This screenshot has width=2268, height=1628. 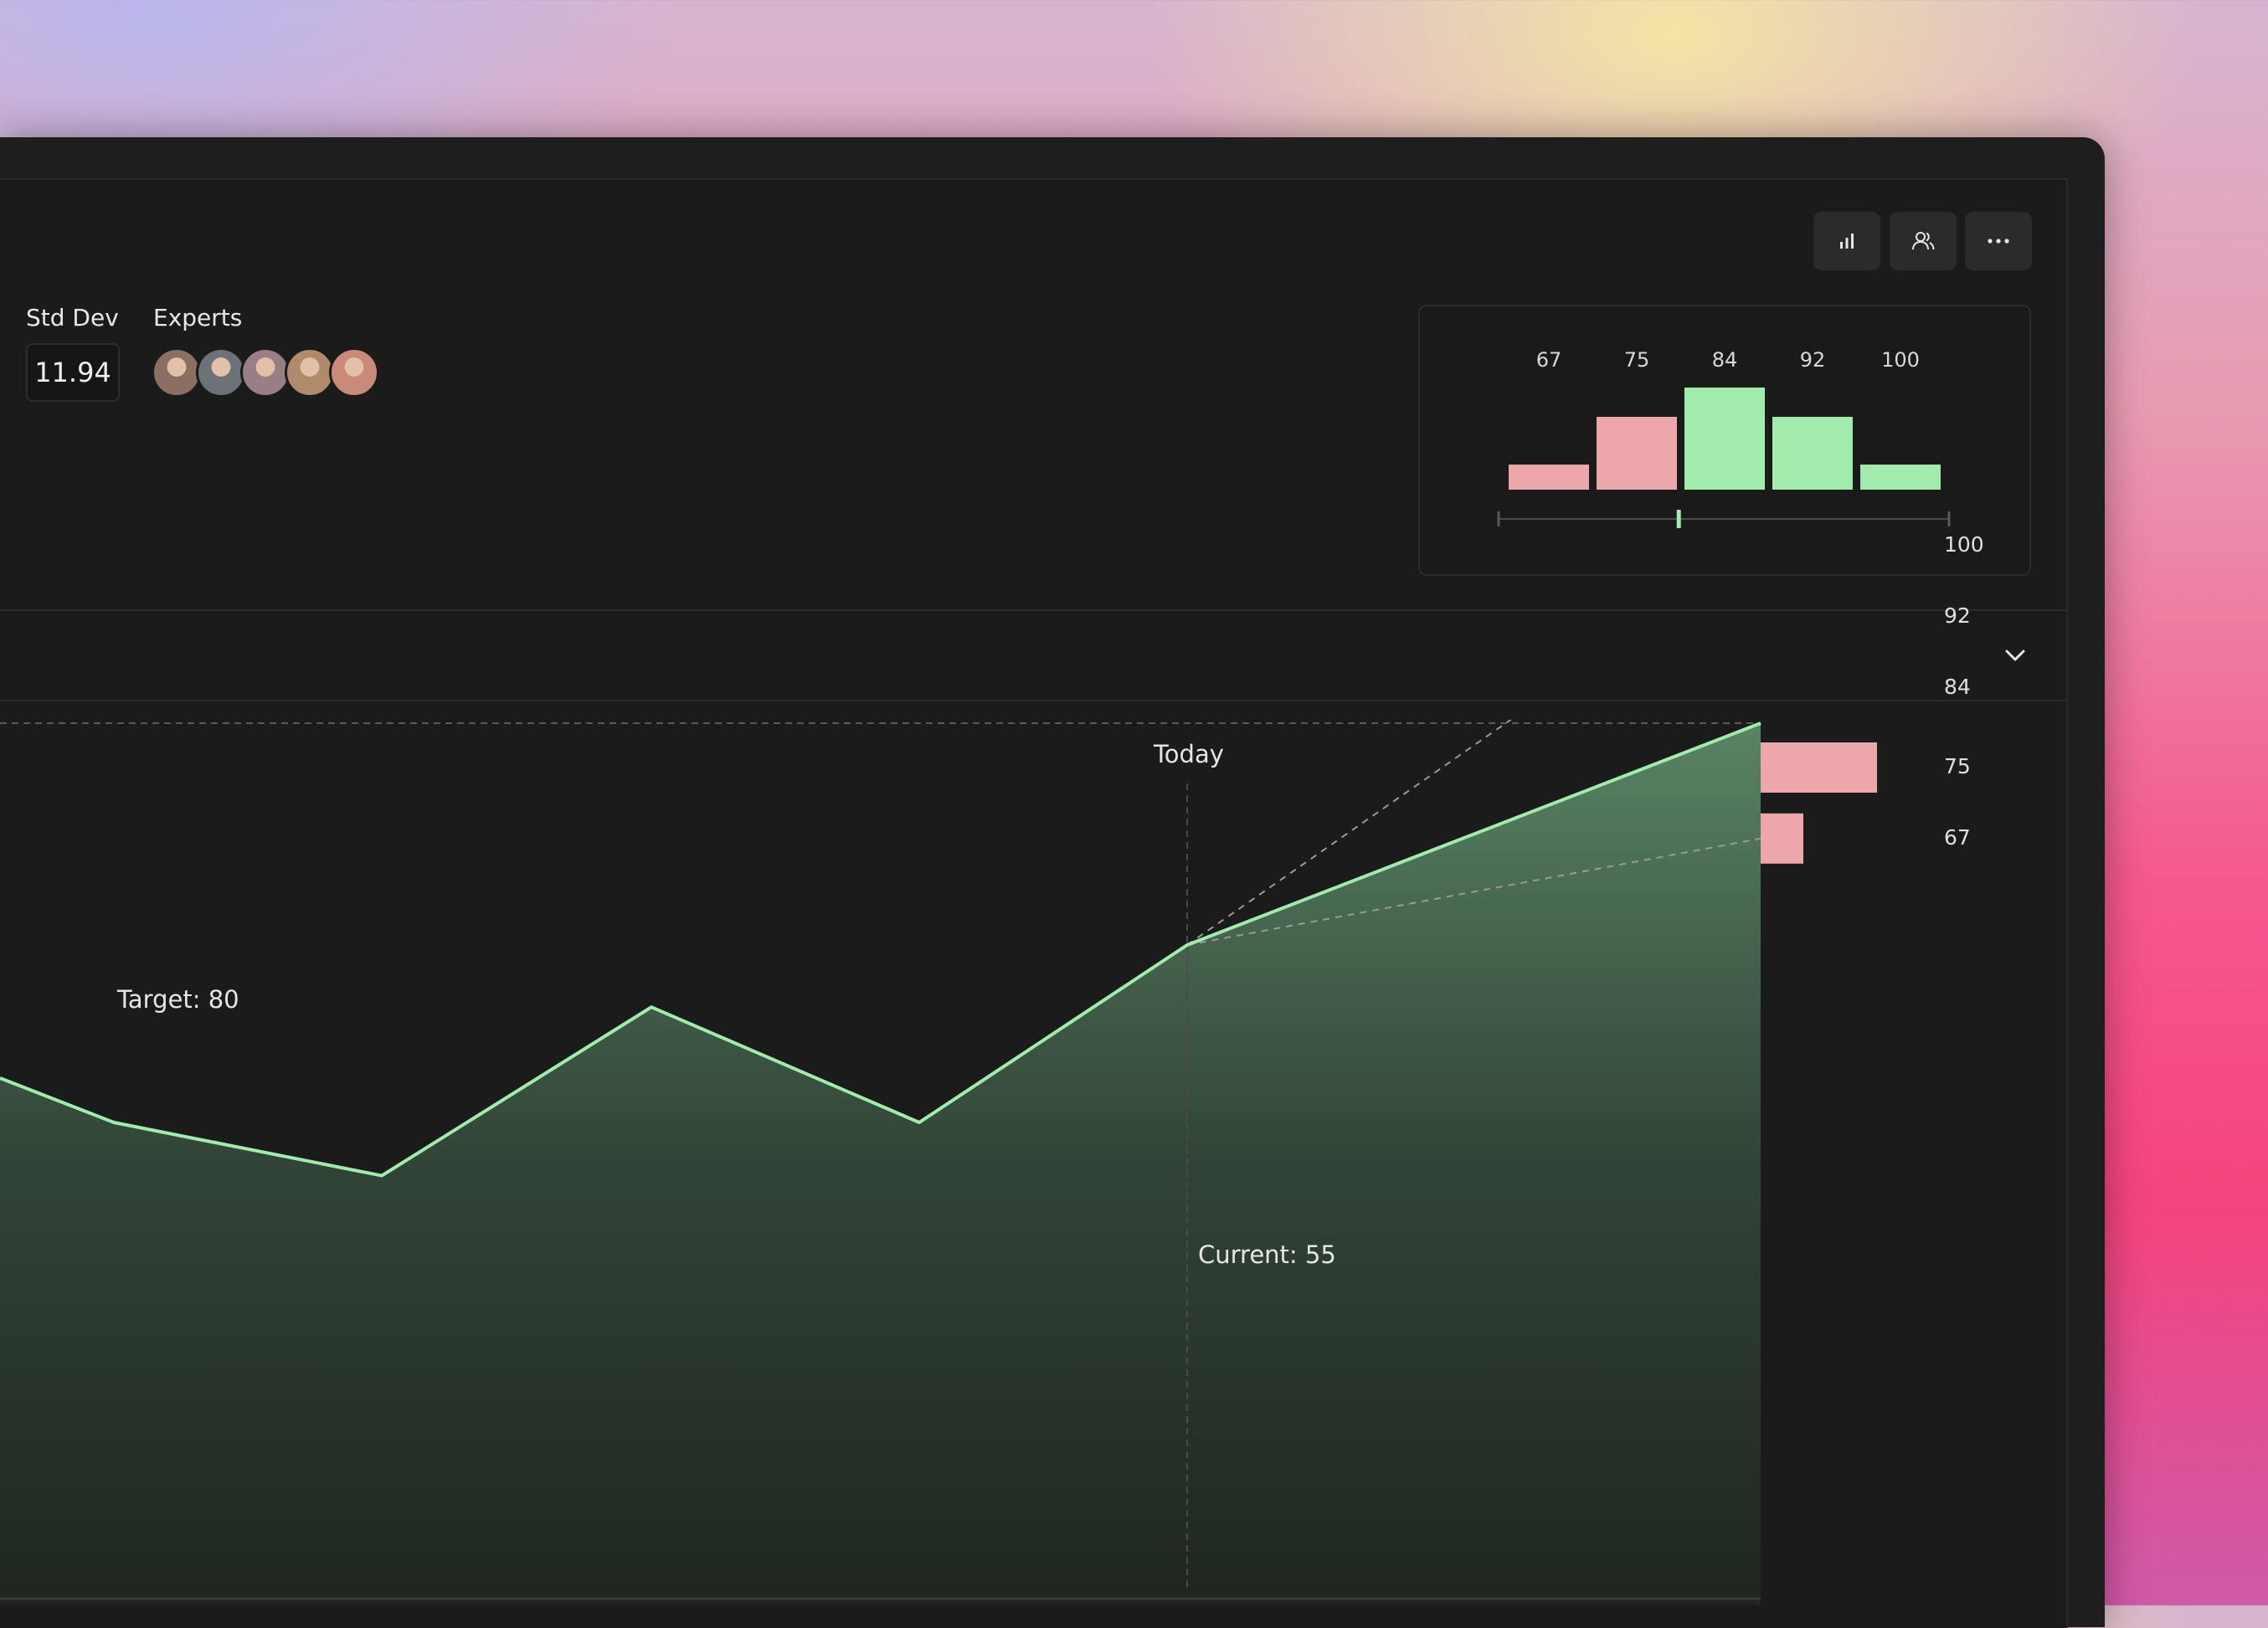 I want to click on histogram-label: 75, so click(x=1636, y=360).